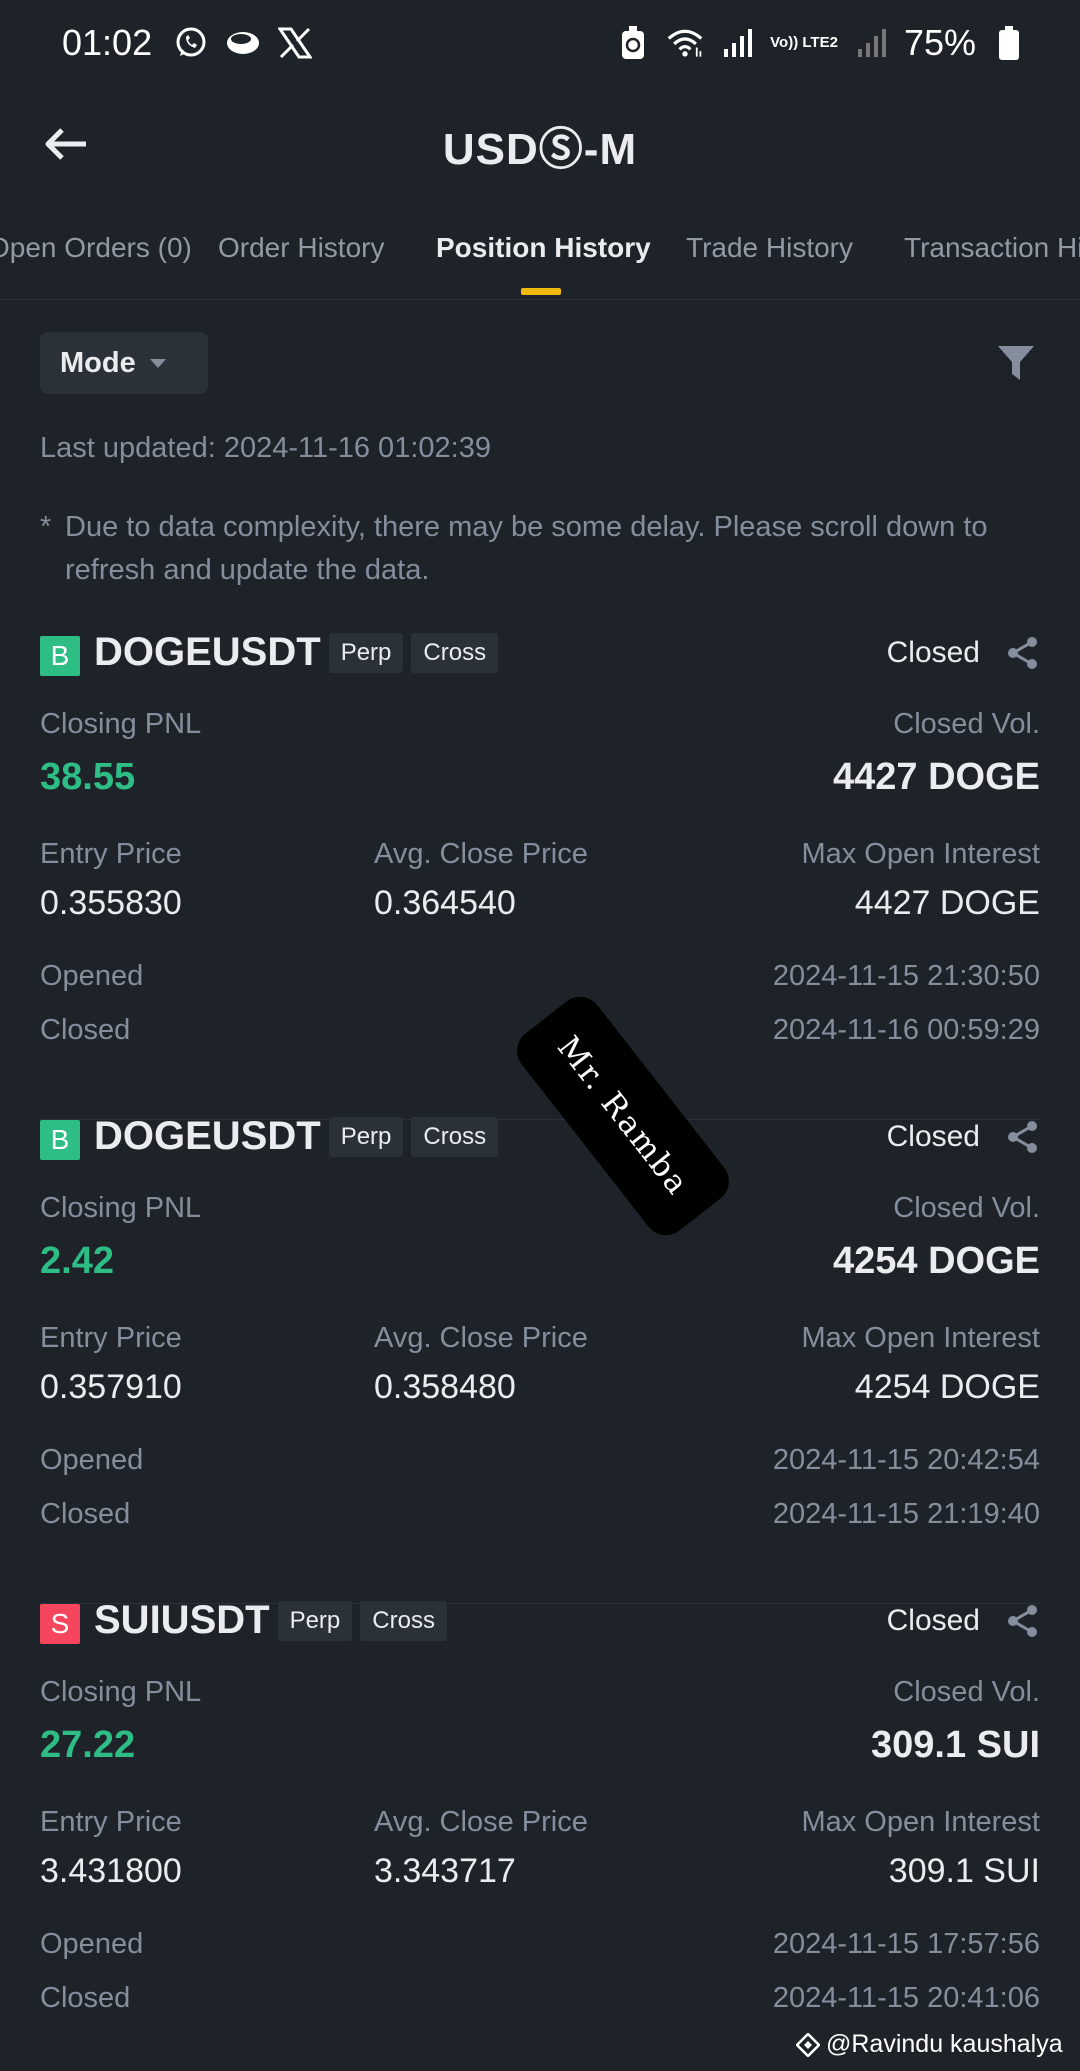  What do you see at coordinates (685, 43) in the screenshot?
I see `wifi-icon` at bounding box center [685, 43].